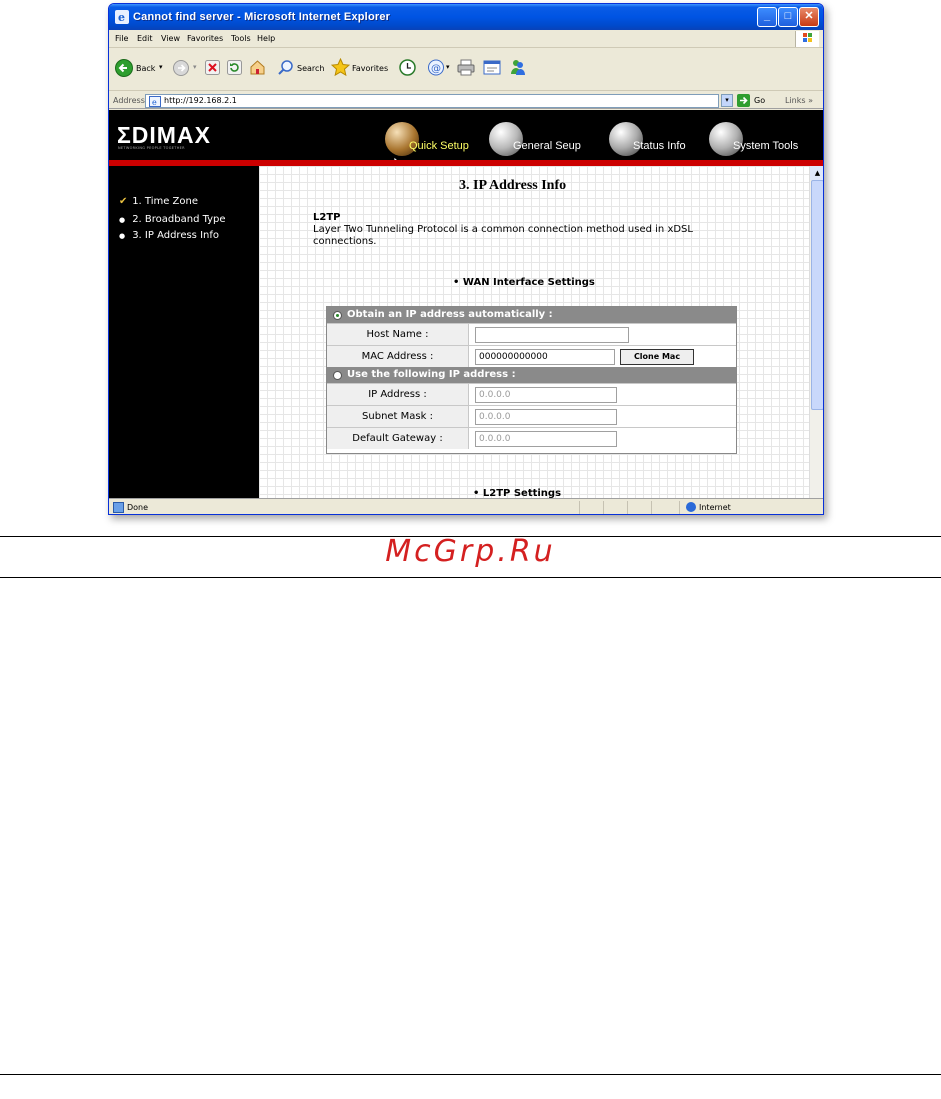 The image size is (941, 1099). Describe the element at coordinates (370, 68) in the screenshot. I see `favorites-label: Favorites` at that location.